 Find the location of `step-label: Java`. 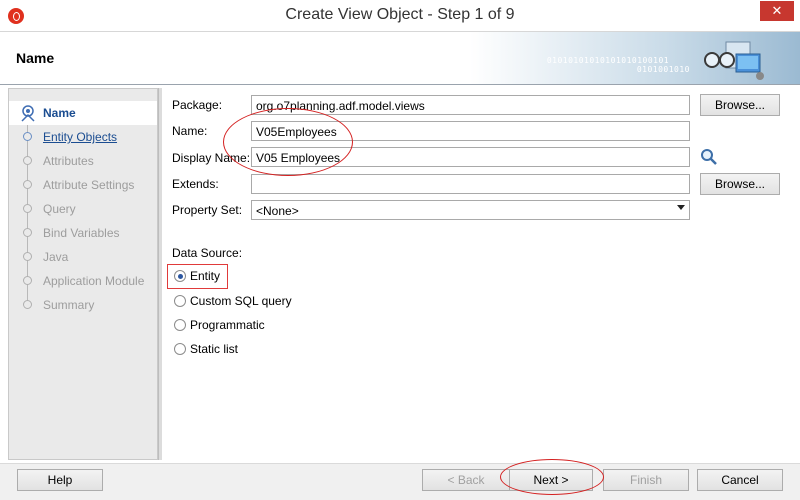

step-label: Java is located at coordinates (56, 257).